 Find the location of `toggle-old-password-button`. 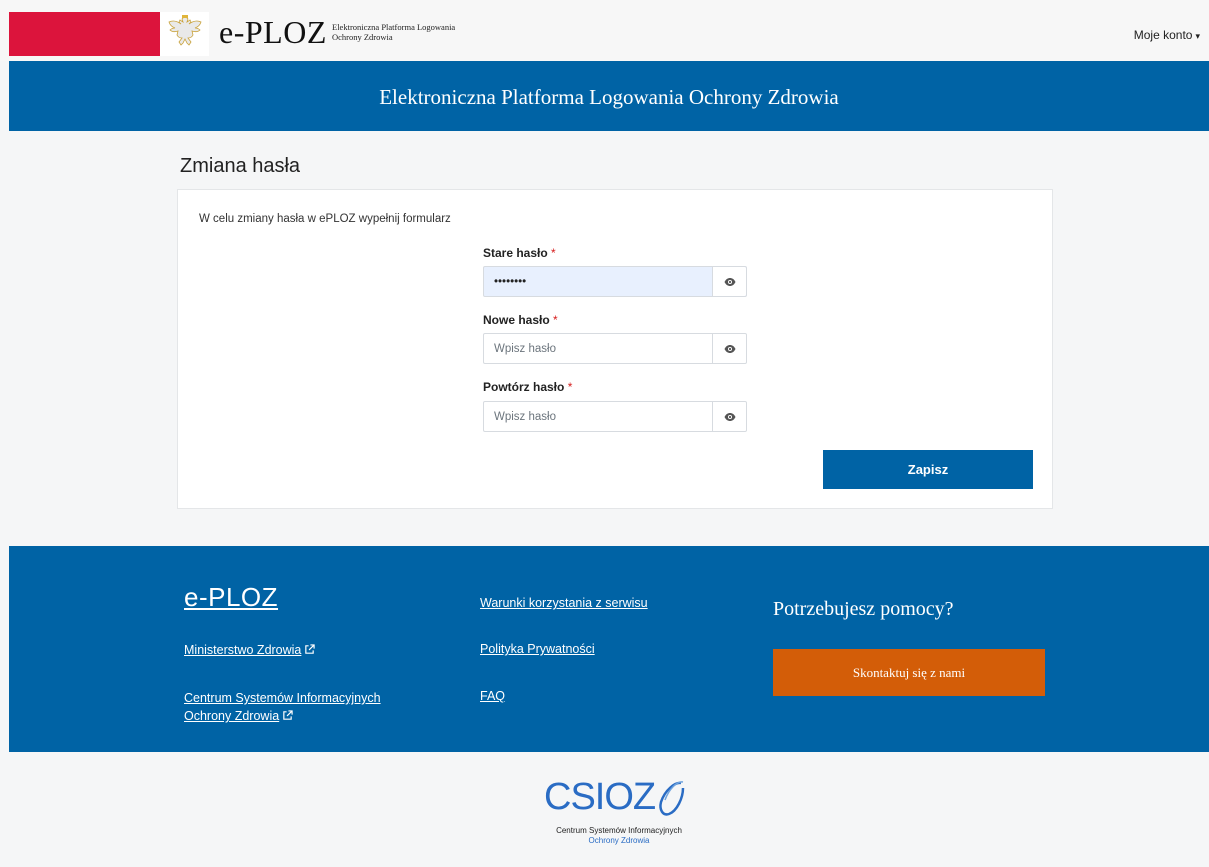

toggle-old-password-button is located at coordinates (729, 281).